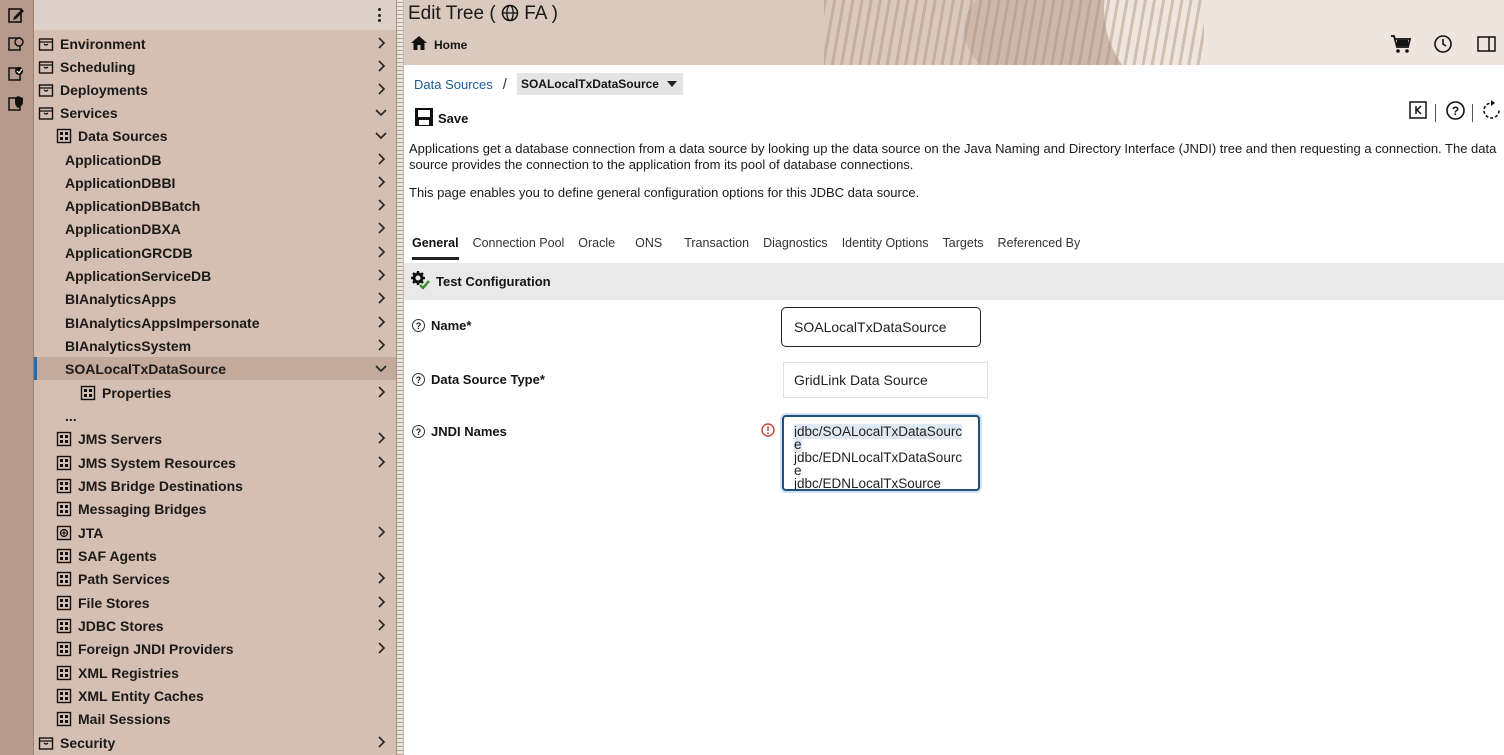 The height and width of the screenshot is (755, 1504). Describe the element at coordinates (215, 555) in the screenshot. I see `tree-item-saf-agents: SAF Agents` at that location.